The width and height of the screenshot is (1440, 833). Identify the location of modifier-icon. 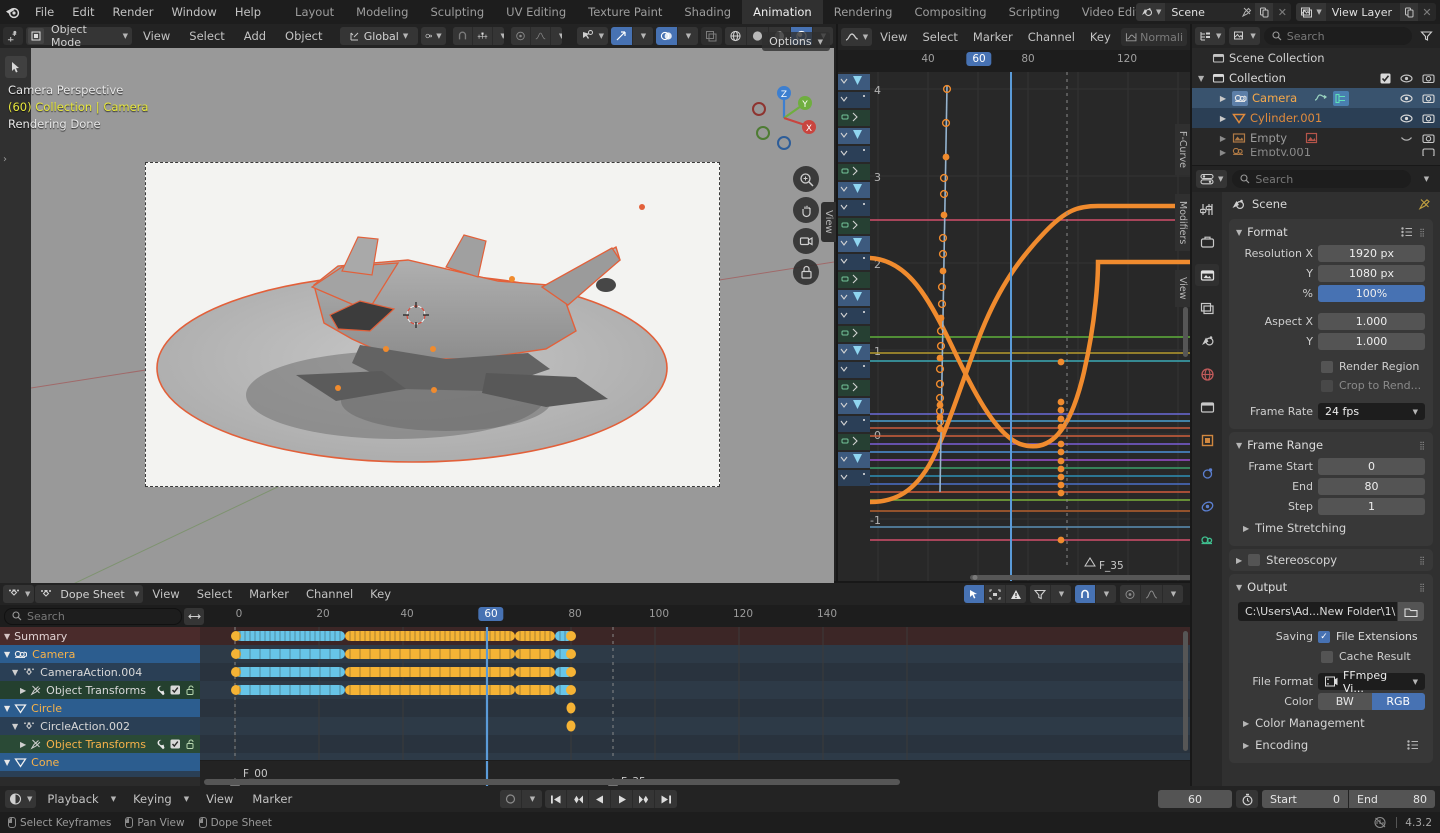
(160, 690).